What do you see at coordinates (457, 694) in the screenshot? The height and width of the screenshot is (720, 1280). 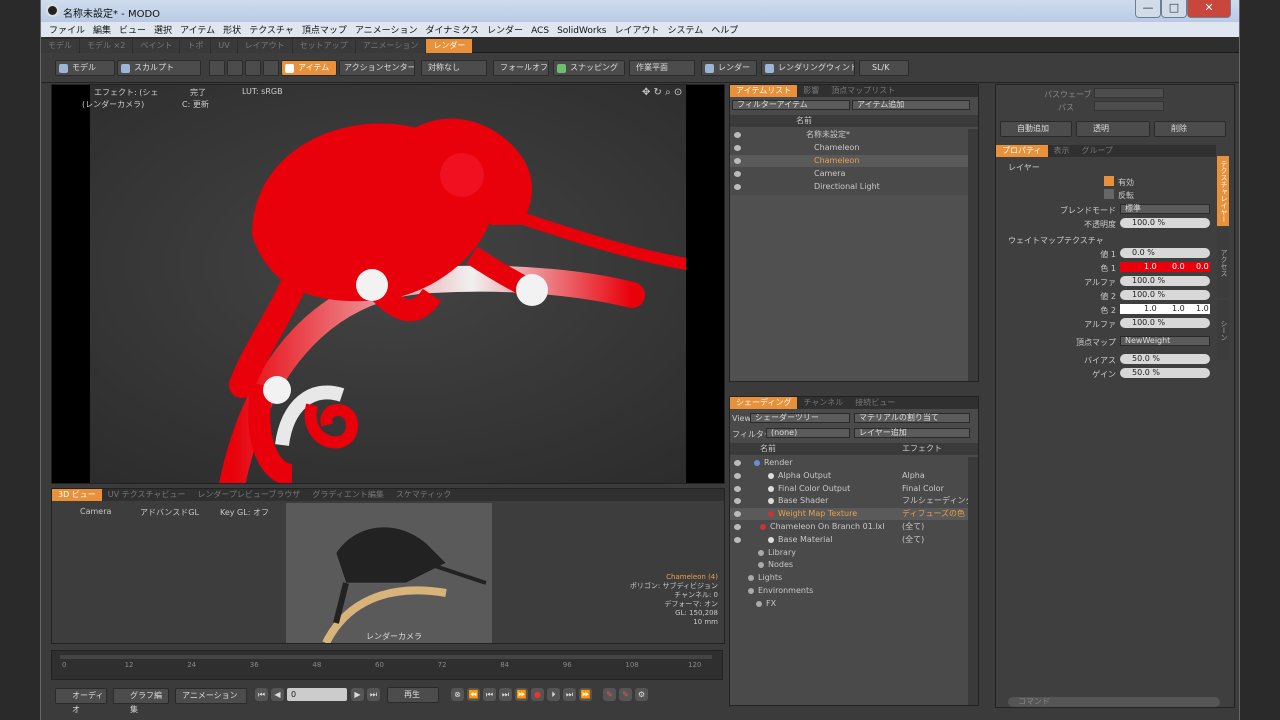 I see `key-icon: ⊗` at bounding box center [457, 694].